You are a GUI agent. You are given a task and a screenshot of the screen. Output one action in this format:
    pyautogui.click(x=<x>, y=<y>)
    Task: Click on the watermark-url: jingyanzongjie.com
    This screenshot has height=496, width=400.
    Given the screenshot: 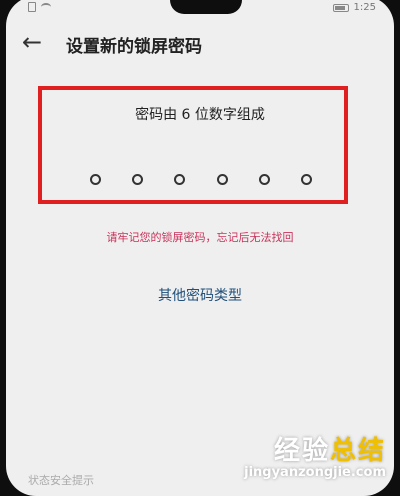 What is the action you would take?
    pyautogui.click(x=315, y=472)
    